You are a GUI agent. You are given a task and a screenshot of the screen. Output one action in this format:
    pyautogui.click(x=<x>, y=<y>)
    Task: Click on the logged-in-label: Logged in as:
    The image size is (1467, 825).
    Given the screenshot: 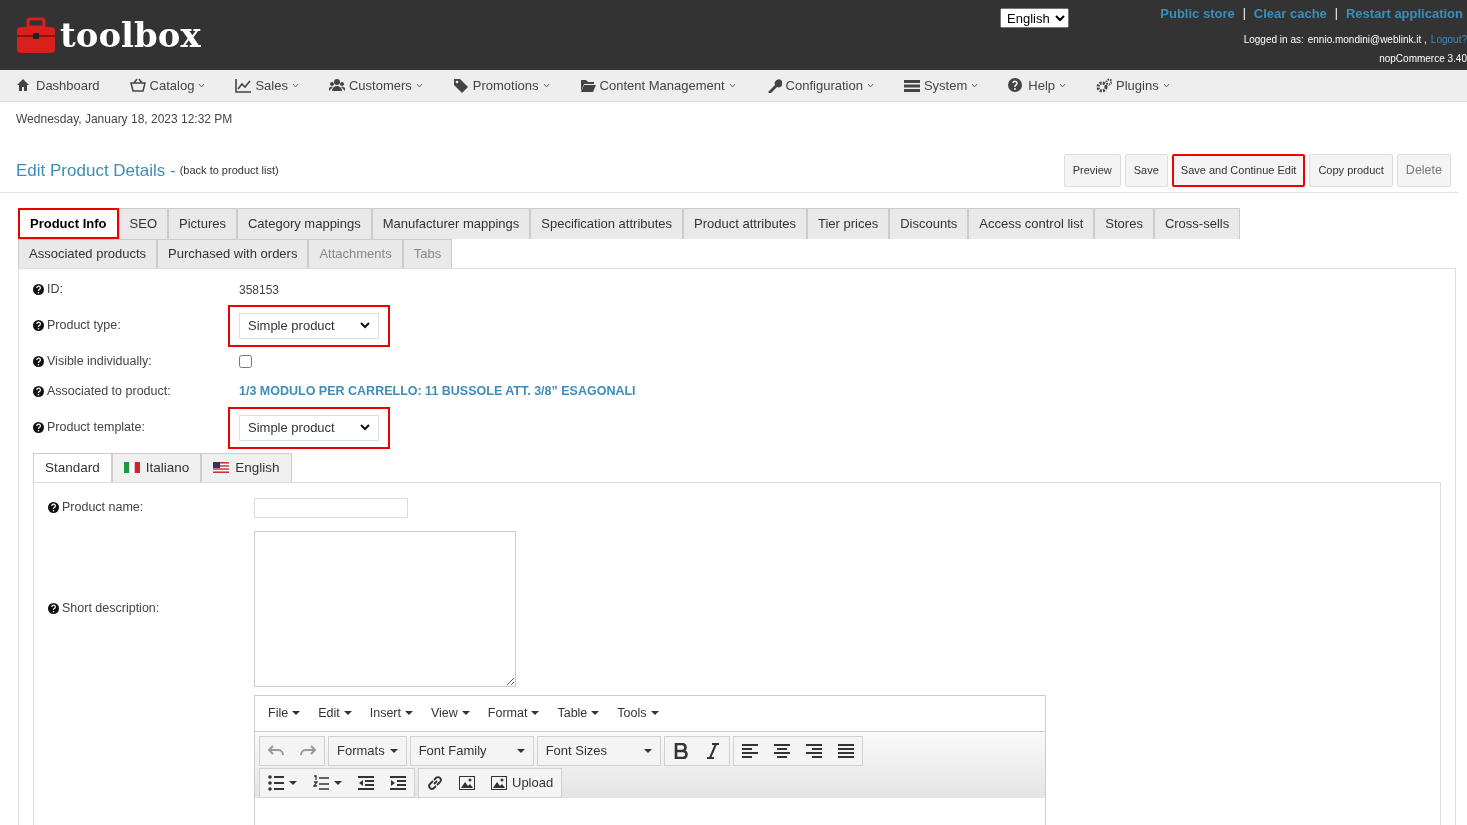 What is the action you would take?
    pyautogui.click(x=1273, y=39)
    